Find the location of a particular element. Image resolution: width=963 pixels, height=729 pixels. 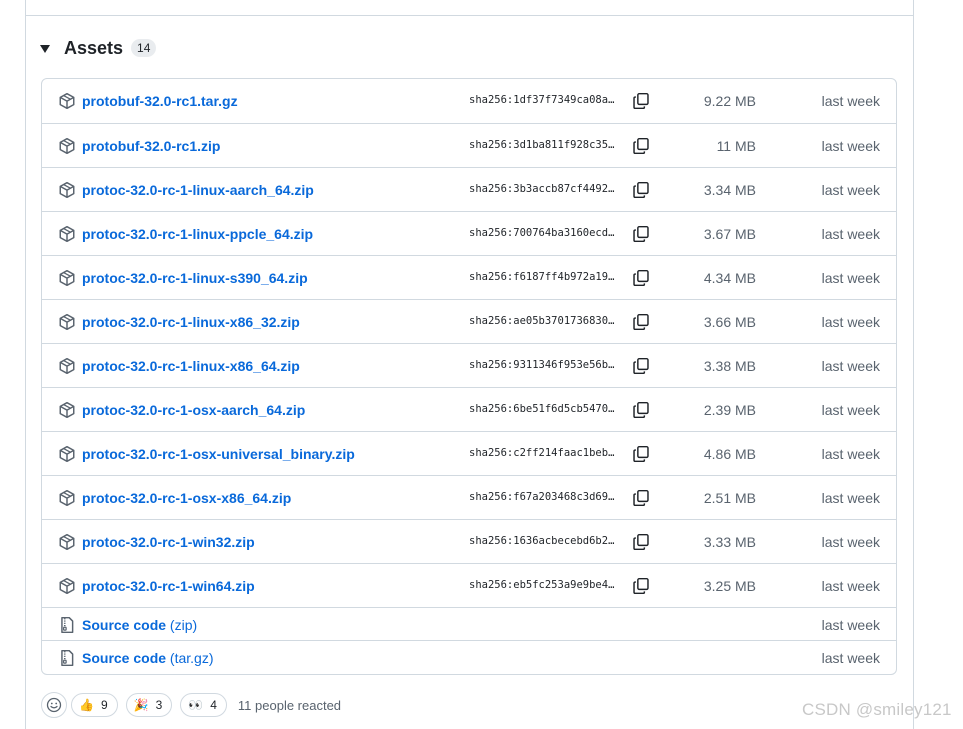

asset-size: 2.39 MB is located at coordinates (729, 410).